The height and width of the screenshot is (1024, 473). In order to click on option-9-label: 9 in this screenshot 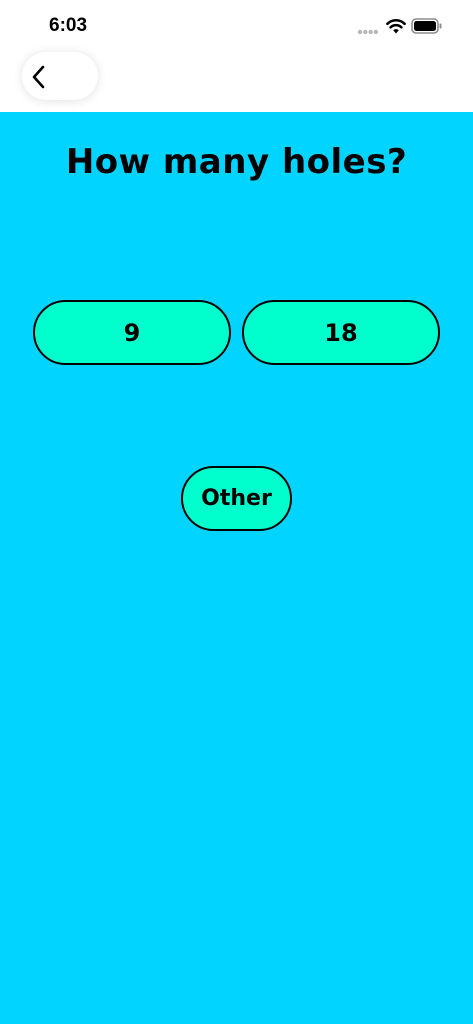, I will do `click(132, 332)`.